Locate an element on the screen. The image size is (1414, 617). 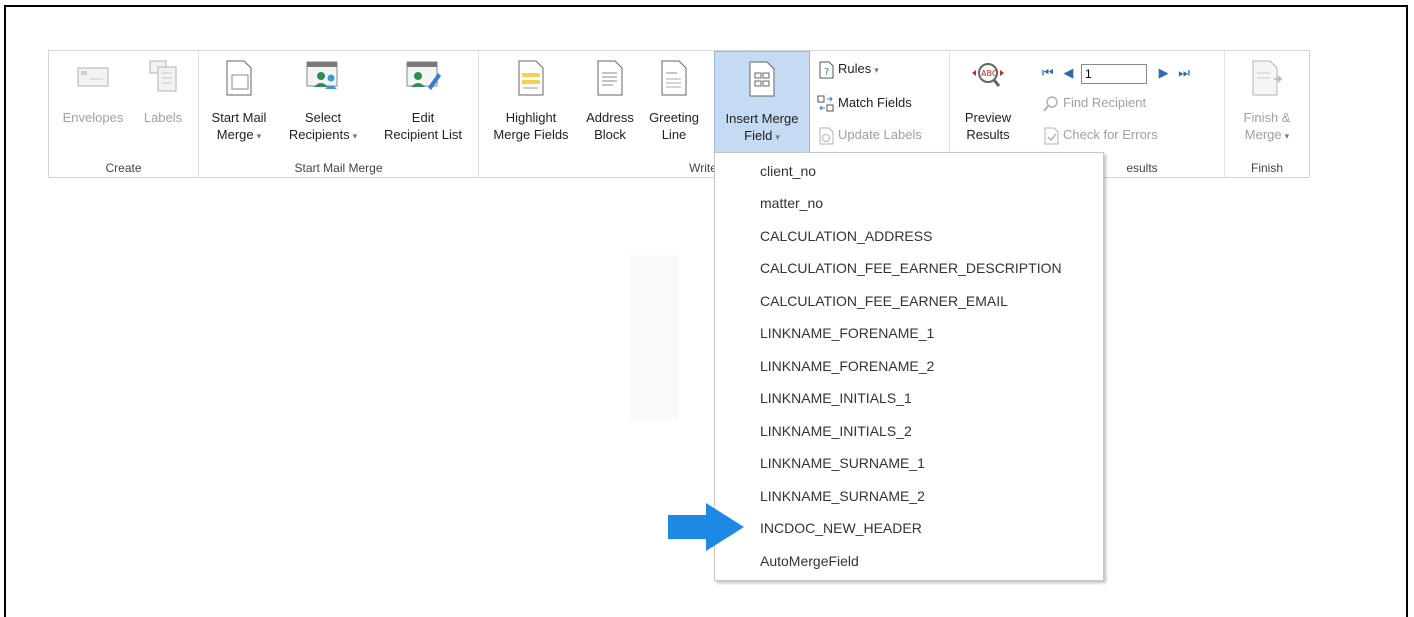
last-record-icon: ⏭ is located at coordinates (1184, 72).